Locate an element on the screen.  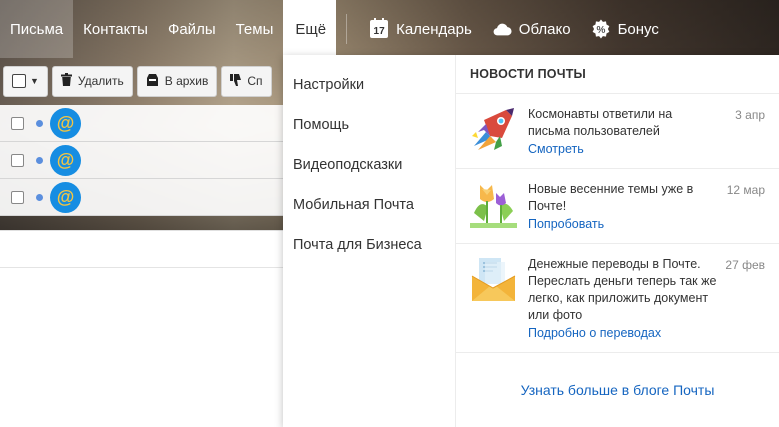
chevron-down-icon: ▼ is located at coordinates (34, 81).